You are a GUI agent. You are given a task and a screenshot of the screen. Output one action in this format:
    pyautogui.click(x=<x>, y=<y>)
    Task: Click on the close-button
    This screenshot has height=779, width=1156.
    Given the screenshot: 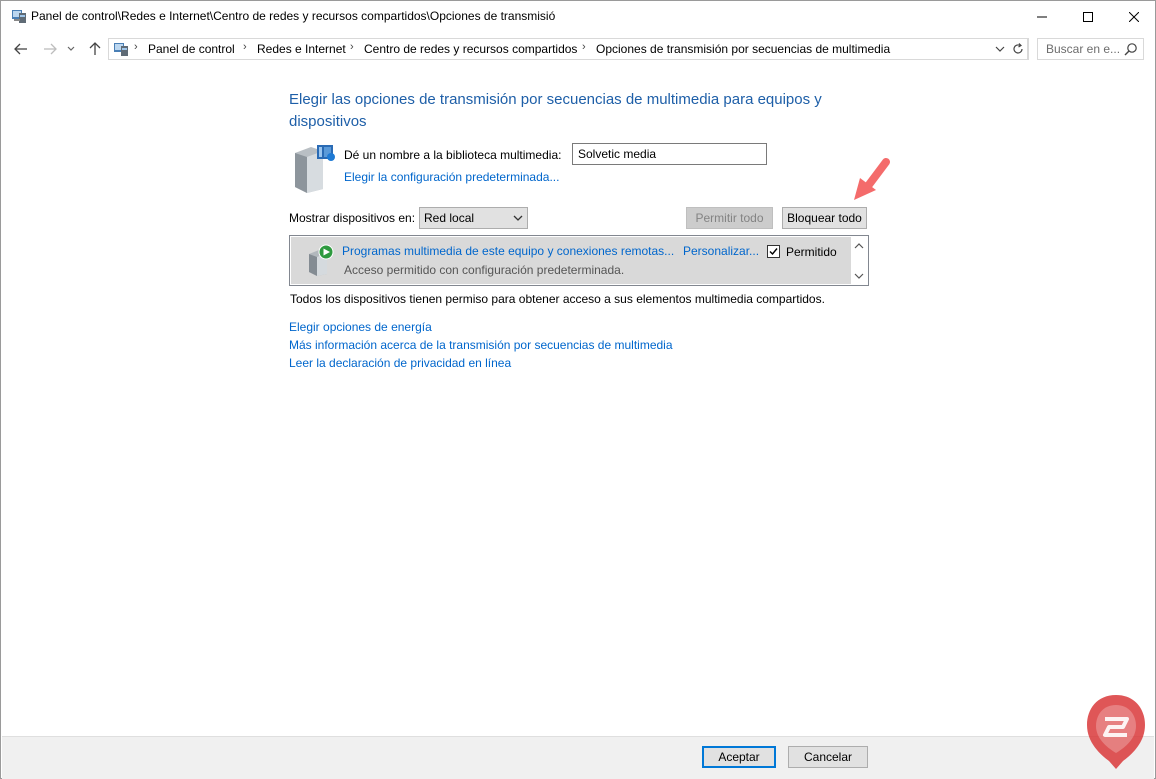 What is the action you would take?
    pyautogui.click(x=1133, y=16)
    